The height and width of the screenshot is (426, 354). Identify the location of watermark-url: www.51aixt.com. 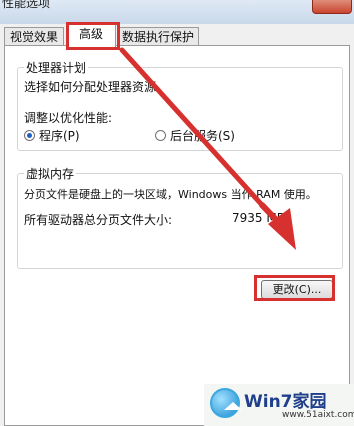
(318, 415).